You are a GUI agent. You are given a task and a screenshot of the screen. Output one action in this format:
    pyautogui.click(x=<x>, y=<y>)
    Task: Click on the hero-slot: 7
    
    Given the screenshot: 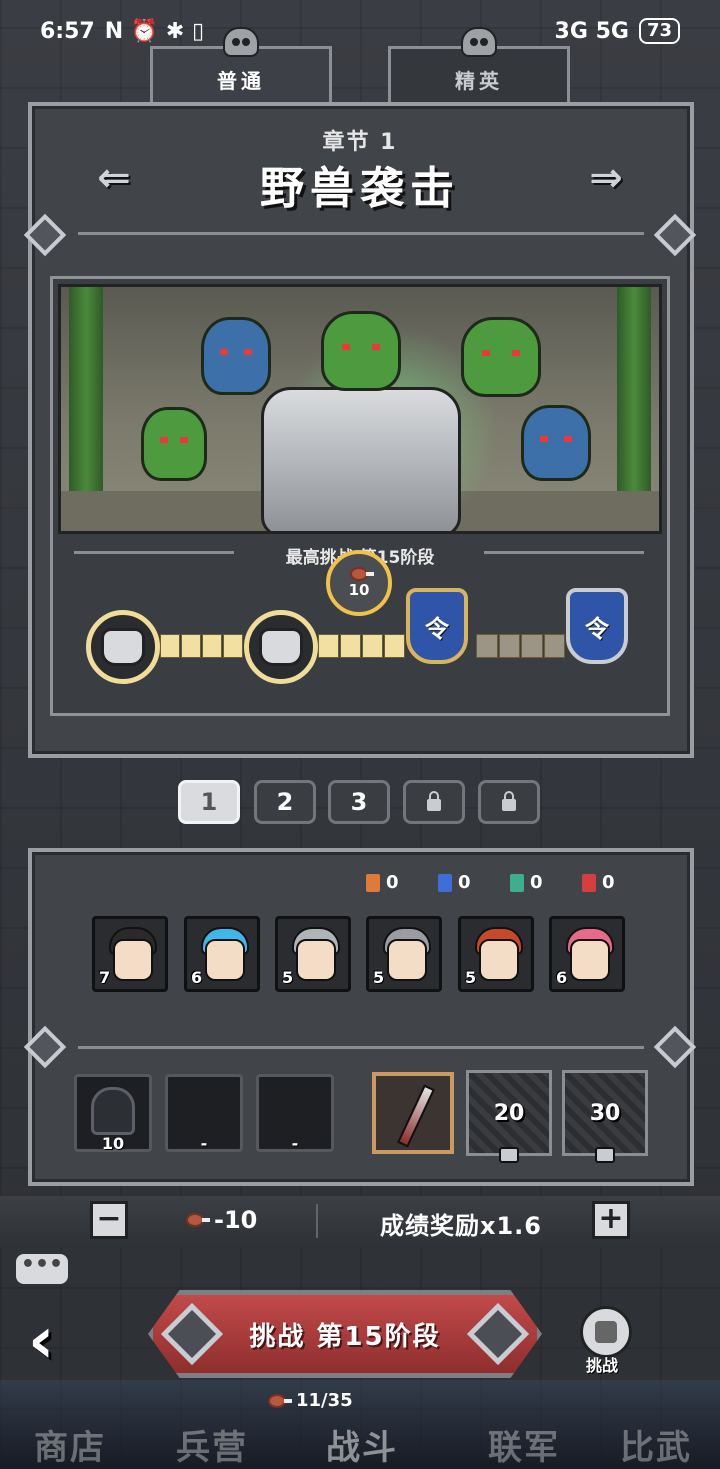 What is the action you would take?
    pyautogui.click(x=130, y=954)
    